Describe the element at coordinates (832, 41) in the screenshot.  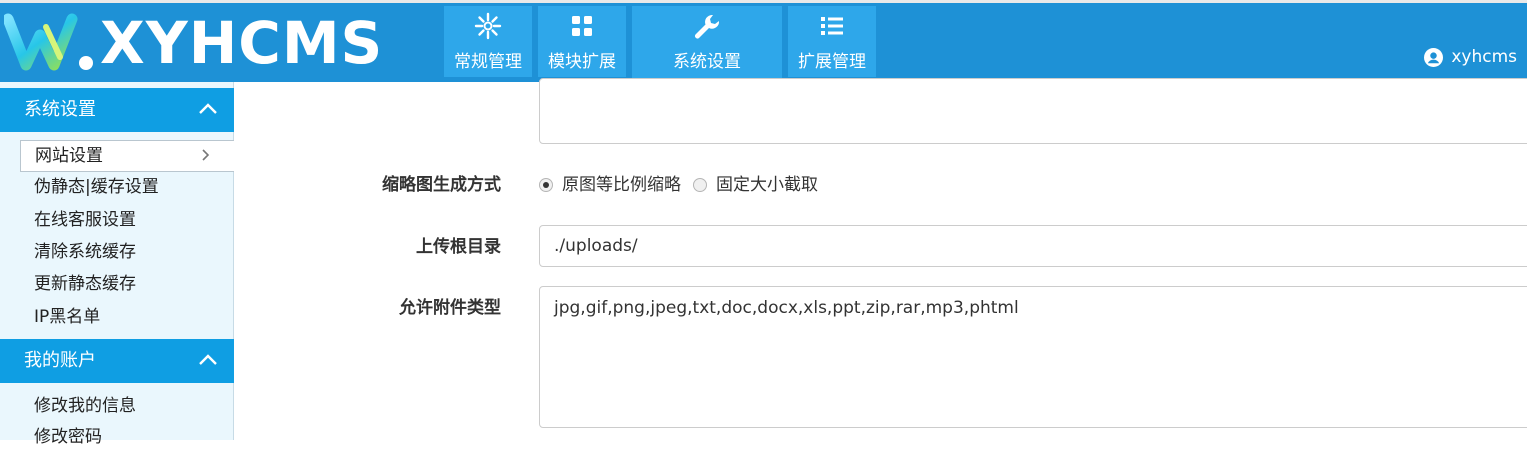
I see `nav-tab-extensions: 扩展管理` at that location.